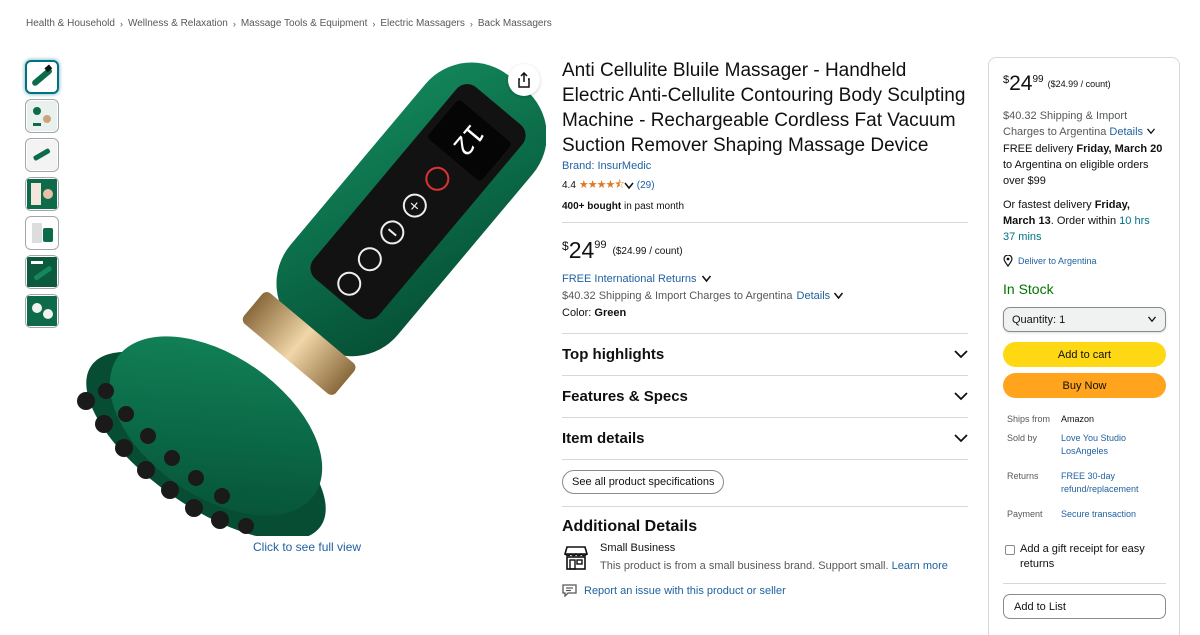 The image size is (1200, 635). Describe the element at coordinates (1040, 149) in the screenshot. I see `free-delivery-prefix: FREE delivery` at that location.